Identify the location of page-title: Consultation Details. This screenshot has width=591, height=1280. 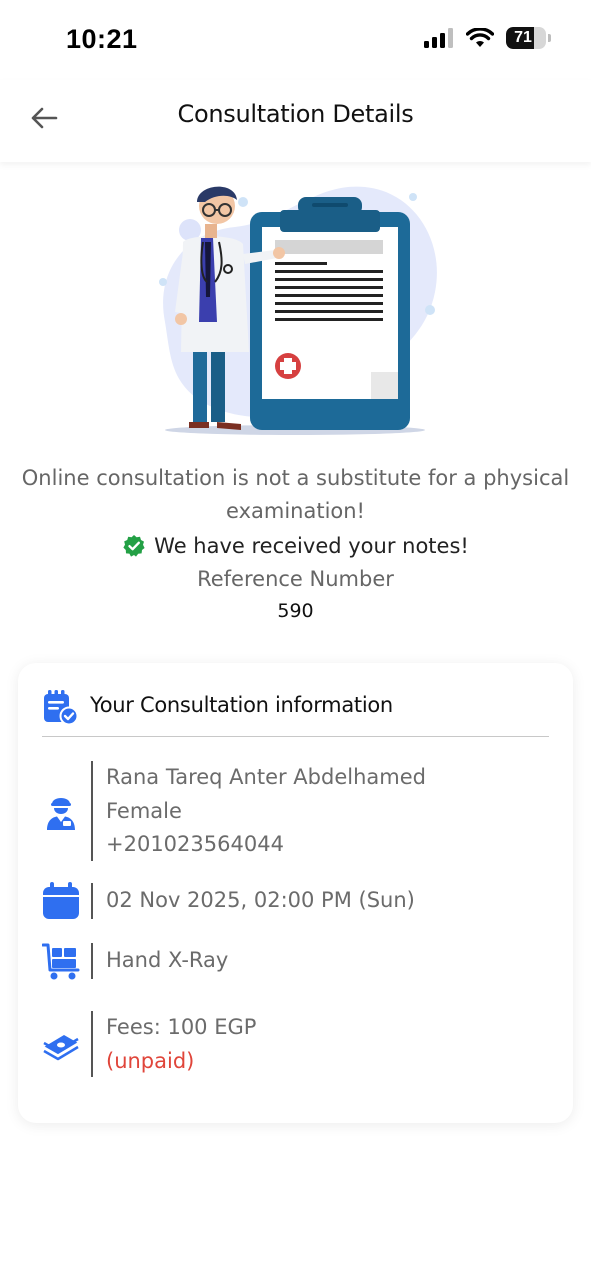
(295, 114).